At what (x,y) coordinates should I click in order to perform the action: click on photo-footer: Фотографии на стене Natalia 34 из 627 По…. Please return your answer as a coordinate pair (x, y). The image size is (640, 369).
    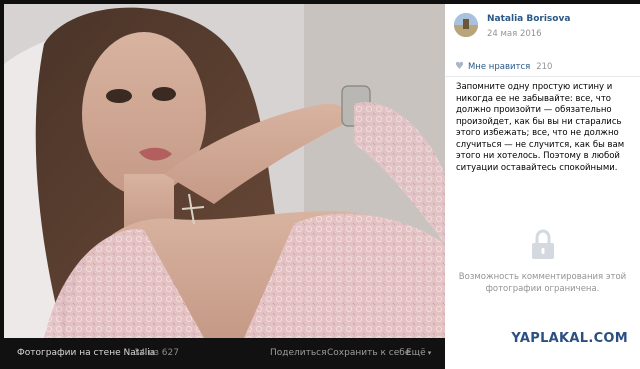
    Looking at the image, I should click on (222, 353).